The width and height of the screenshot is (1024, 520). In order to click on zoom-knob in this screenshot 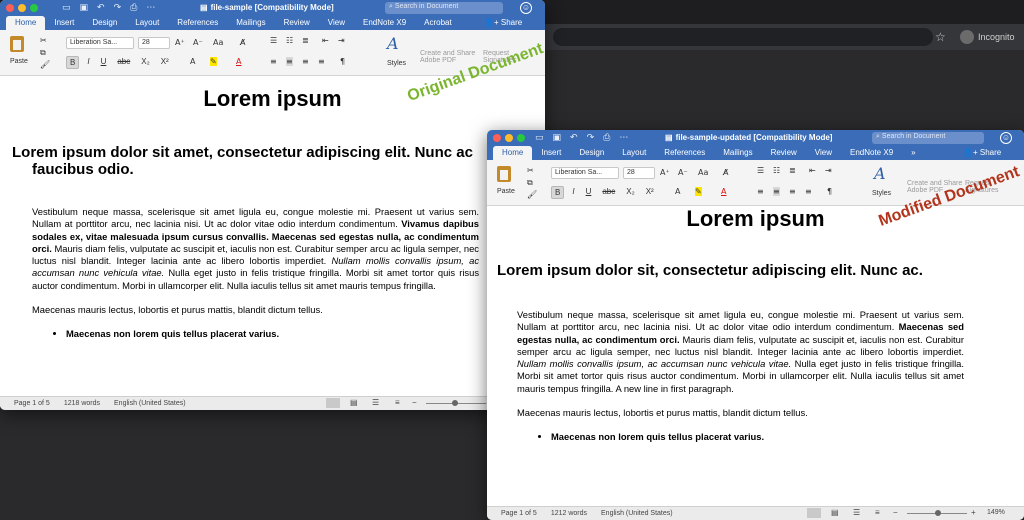, I will do `click(455, 403)`.